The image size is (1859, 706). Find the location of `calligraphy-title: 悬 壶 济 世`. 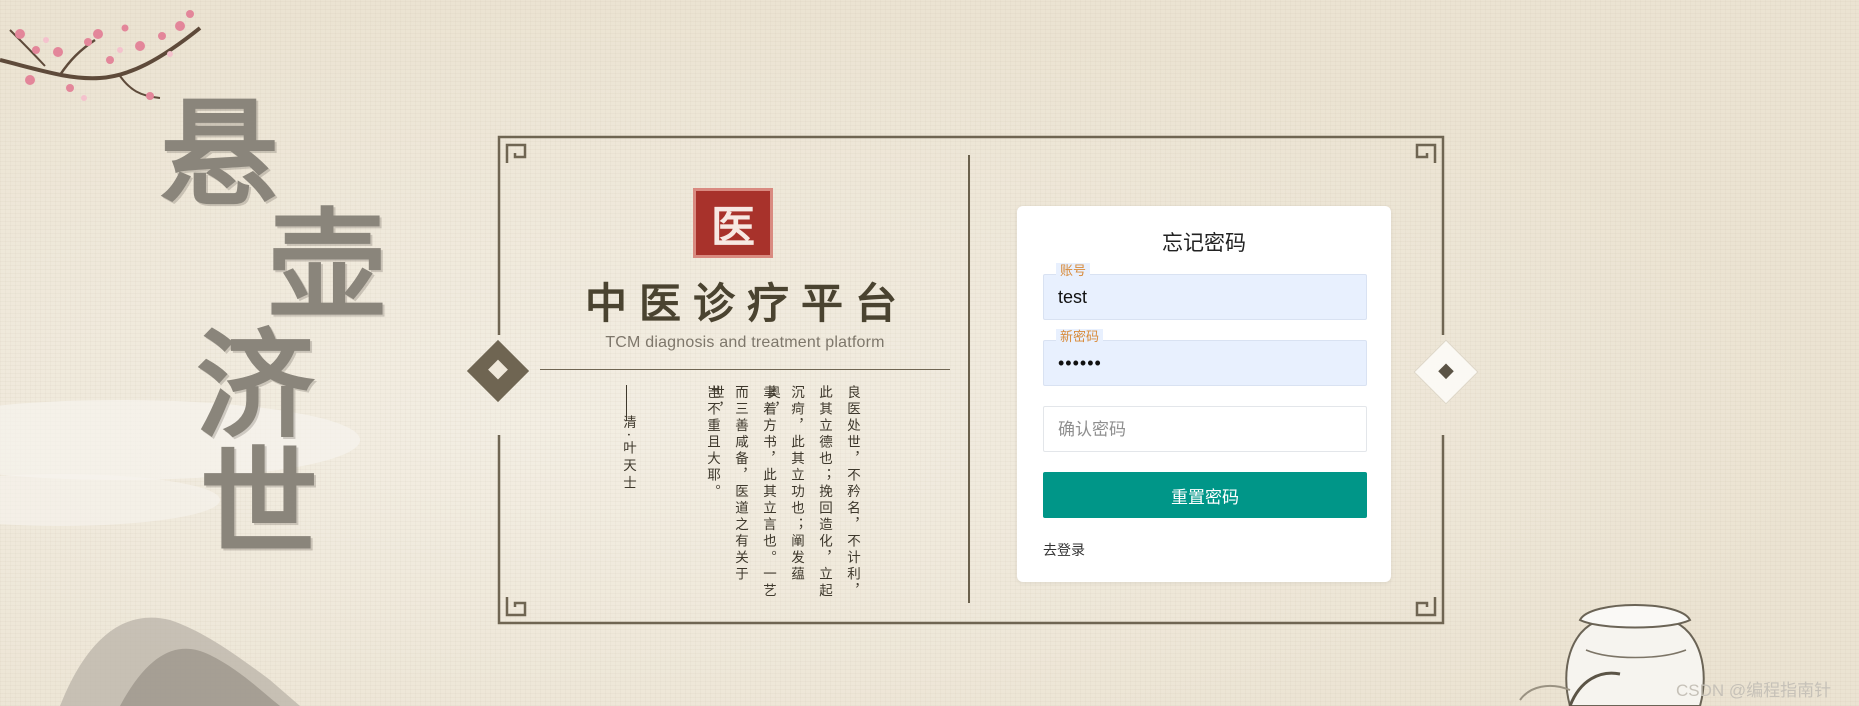

calligraphy-title: 悬 壶 济 世 is located at coordinates (290, 330).